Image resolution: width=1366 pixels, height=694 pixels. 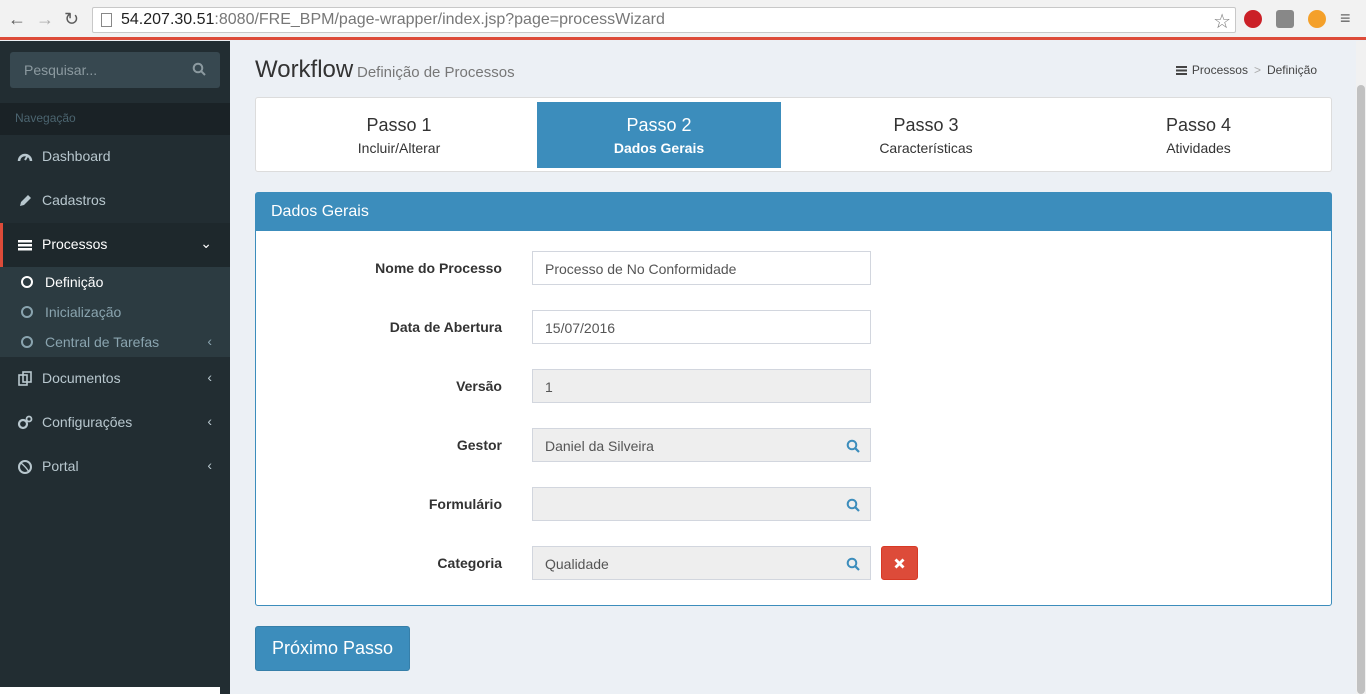 What do you see at coordinates (1220, 70) in the screenshot?
I see `breadcrumb-item-processos: Processos` at bounding box center [1220, 70].